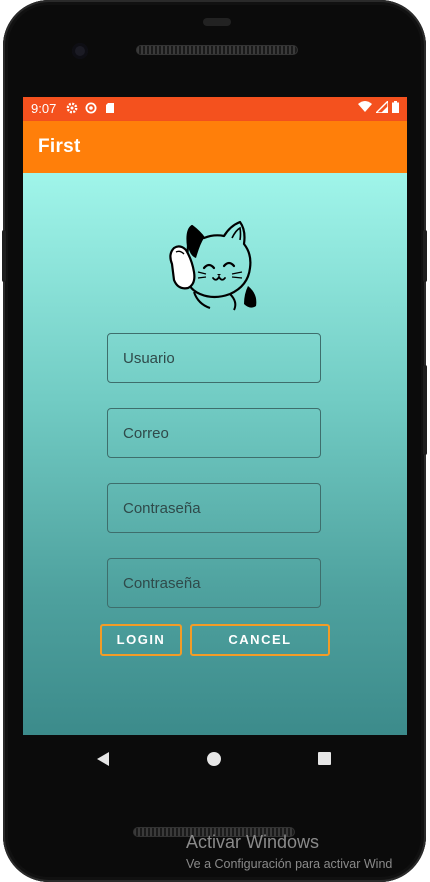 The image size is (430, 882). I want to click on top-speaker, so click(217, 50).